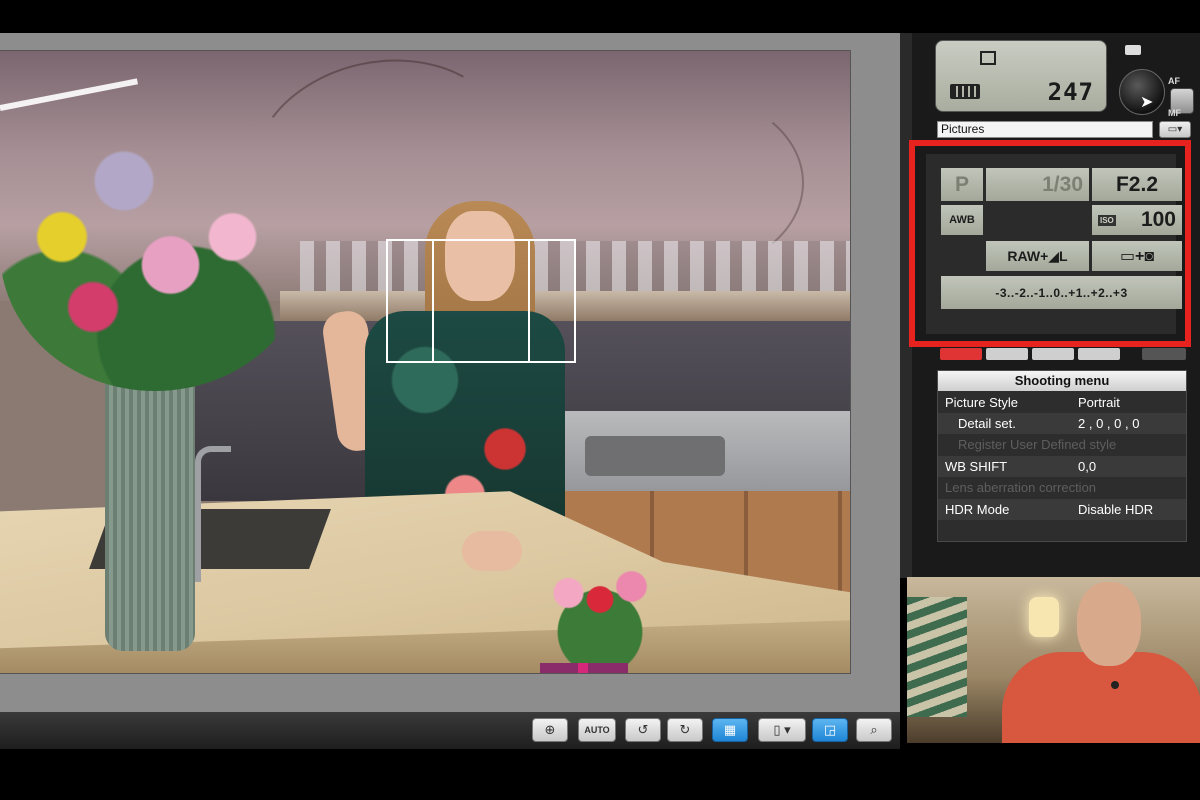 The width and height of the screenshot is (1200, 800). Describe the element at coordinates (976, 466) in the screenshot. I see `menu-row-label: WB SHIFT` at that location.